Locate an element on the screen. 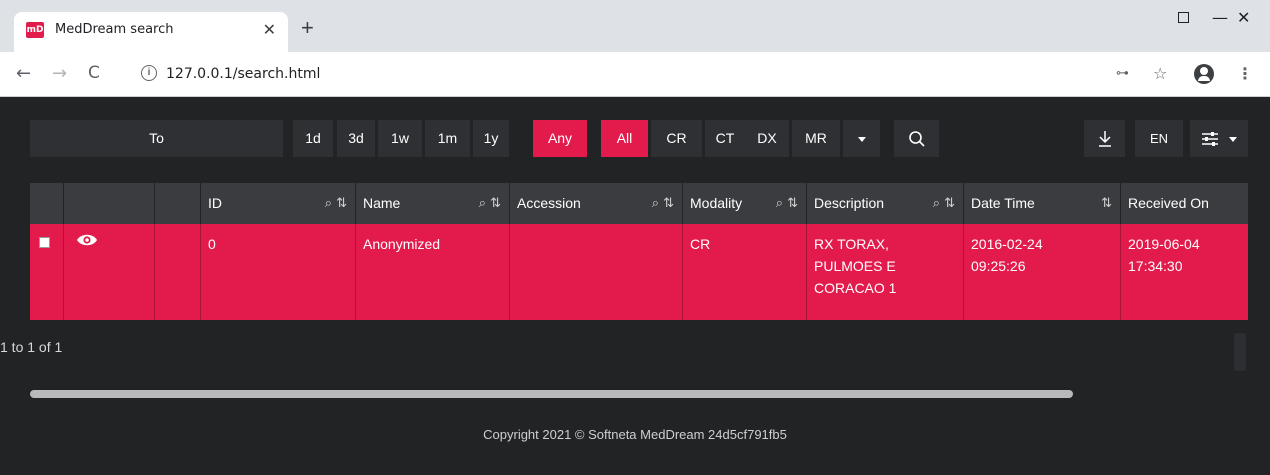  reload-icon: C is located at coordinates (94, 73).